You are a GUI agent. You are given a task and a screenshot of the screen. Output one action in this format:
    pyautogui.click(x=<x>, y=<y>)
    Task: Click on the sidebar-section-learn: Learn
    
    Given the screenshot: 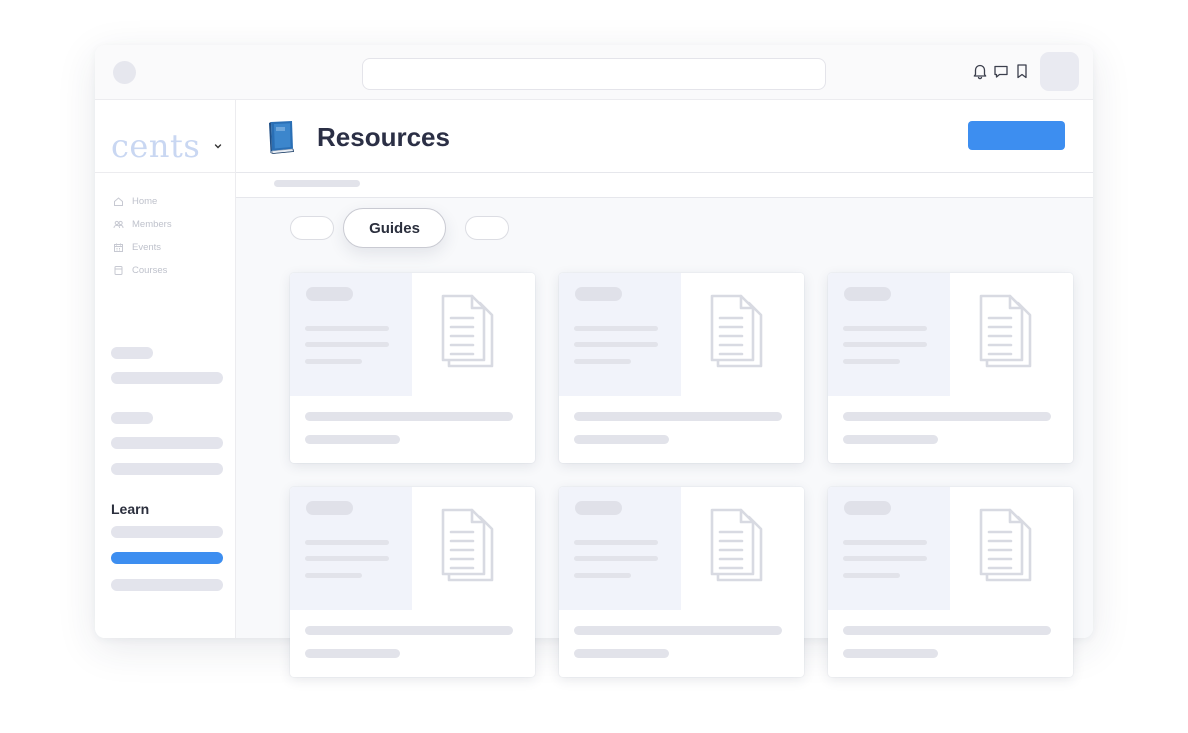 What is the action you would take?
    pyautogui.click(x=130, y=509)
    